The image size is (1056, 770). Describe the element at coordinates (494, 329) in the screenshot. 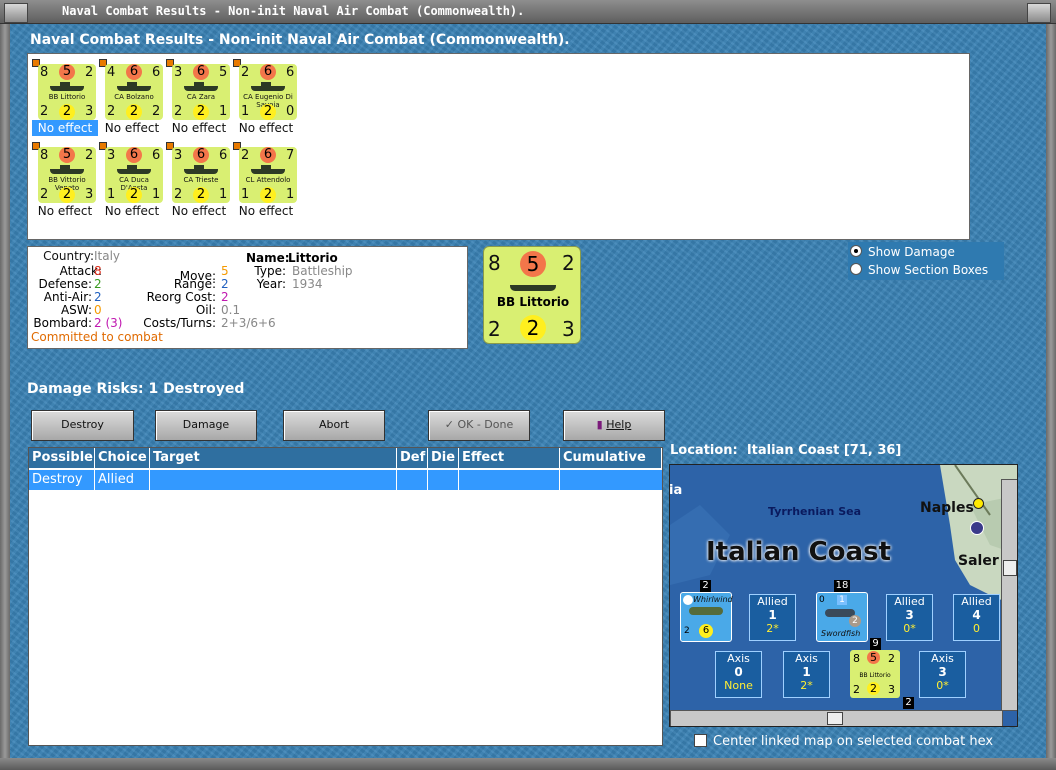

I see `counter-bottom-left: 2` at that location.